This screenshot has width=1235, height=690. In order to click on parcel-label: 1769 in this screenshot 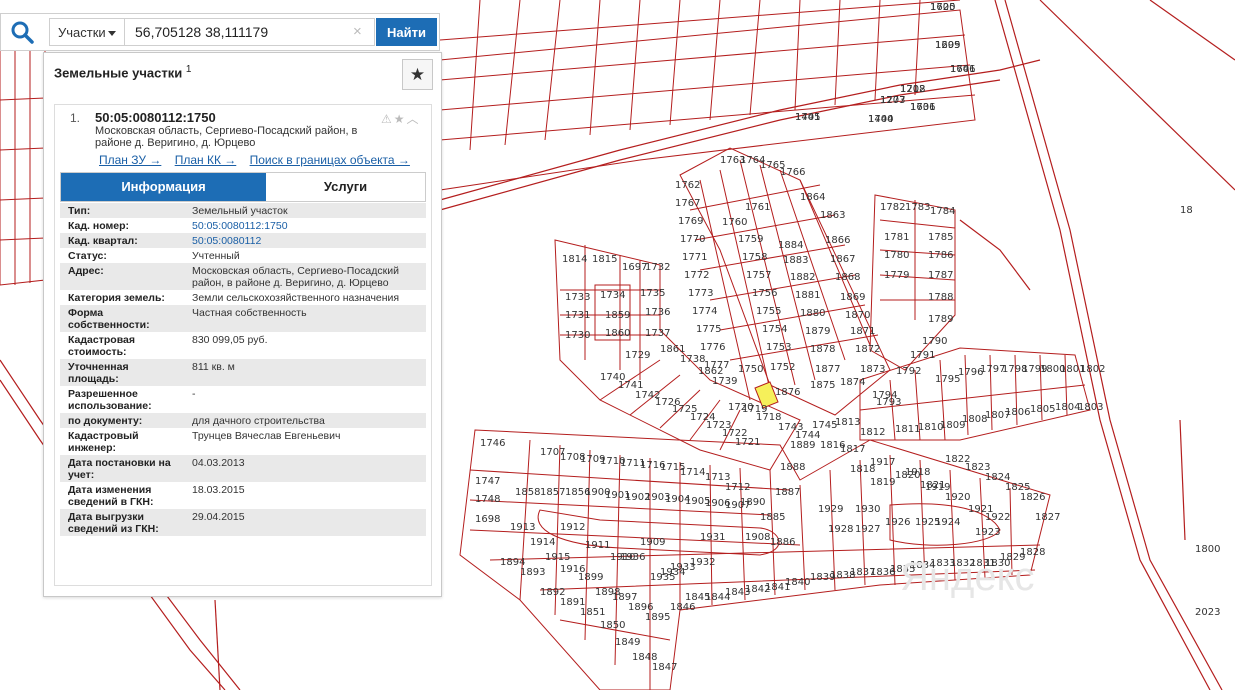, I will do `click(690, 221)`.